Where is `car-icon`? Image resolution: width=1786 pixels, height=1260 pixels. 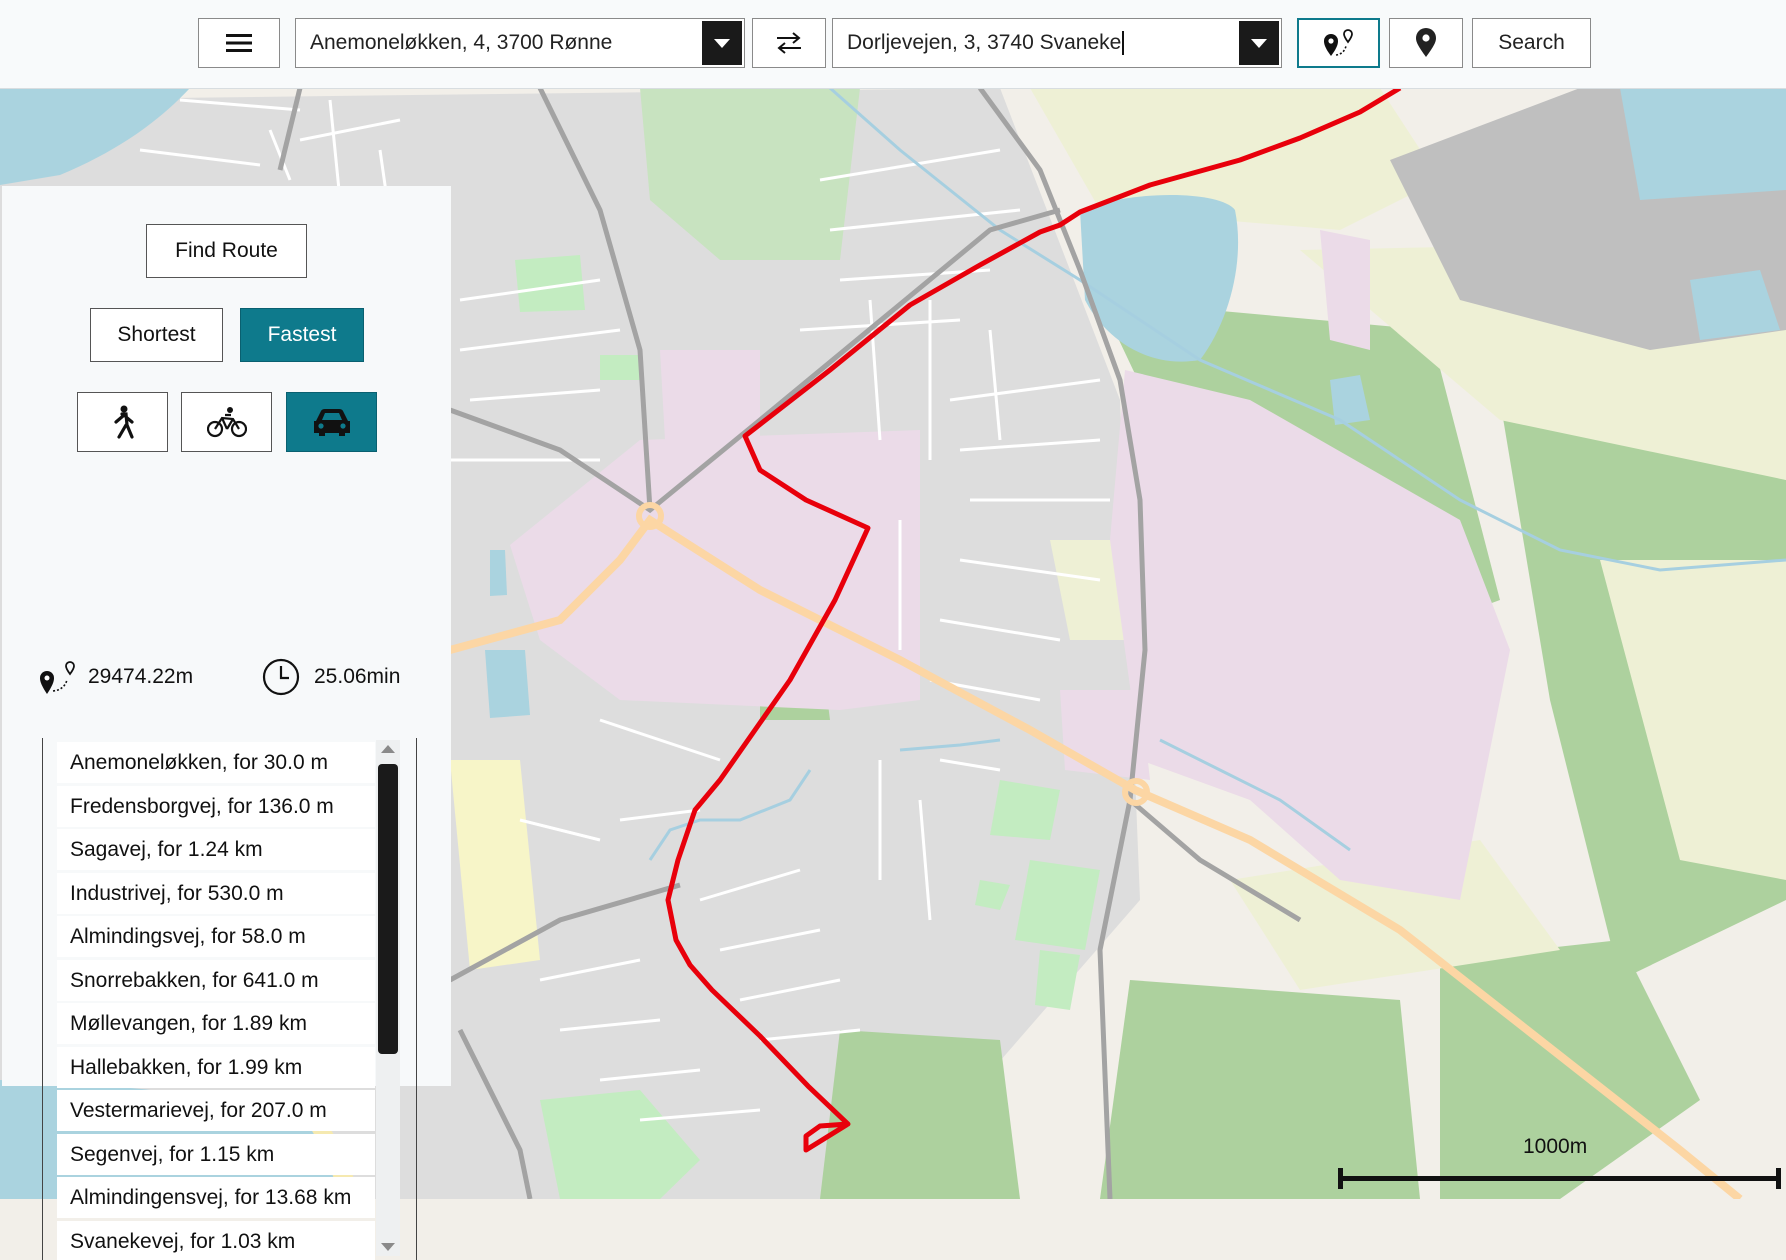 car-icon is located at coordinates (331, 422).